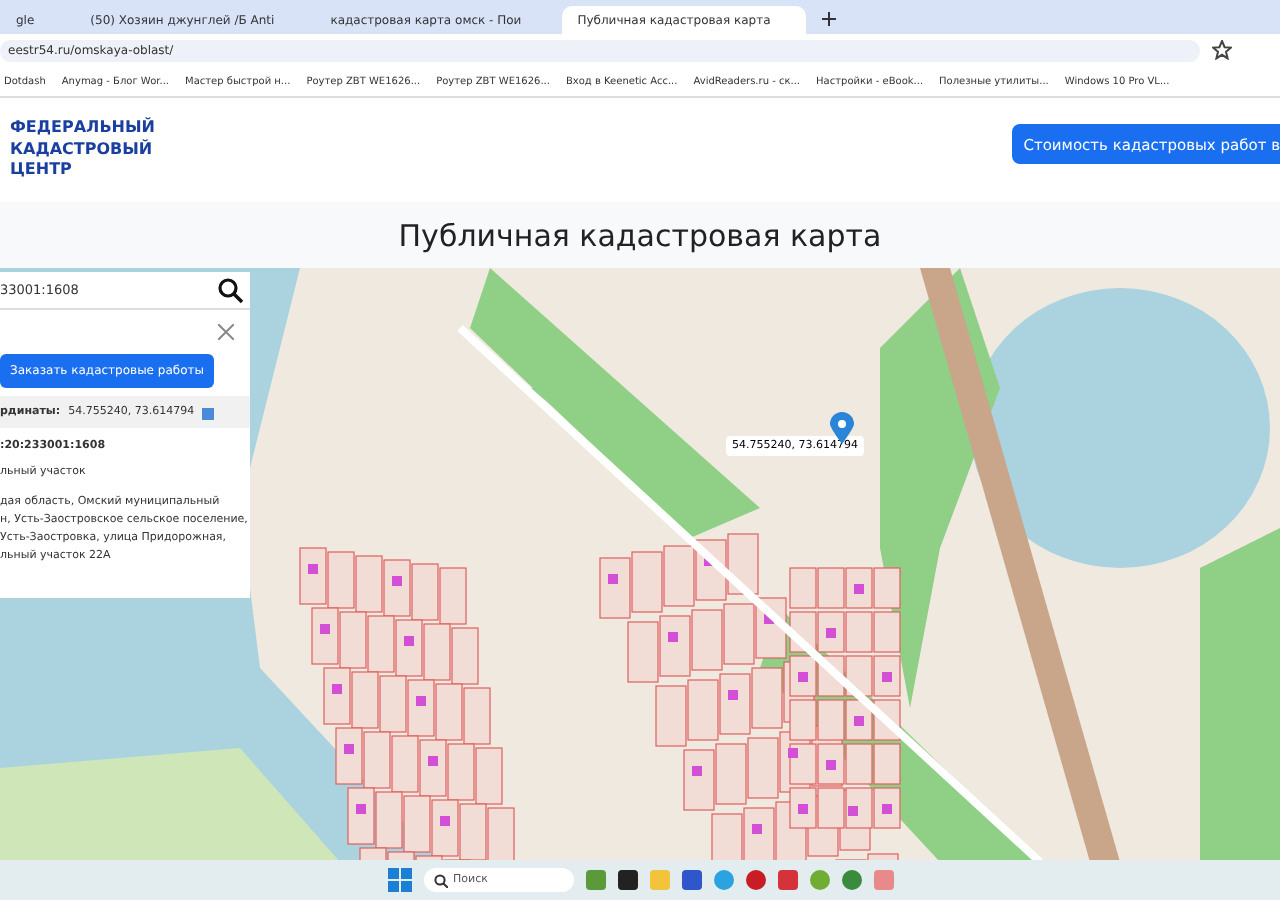 The image size is (1280, 900). Describe the element at coordinates (640, 235) in the screenshot. I see `page-title: Публичная кадастровая карта` at that location.